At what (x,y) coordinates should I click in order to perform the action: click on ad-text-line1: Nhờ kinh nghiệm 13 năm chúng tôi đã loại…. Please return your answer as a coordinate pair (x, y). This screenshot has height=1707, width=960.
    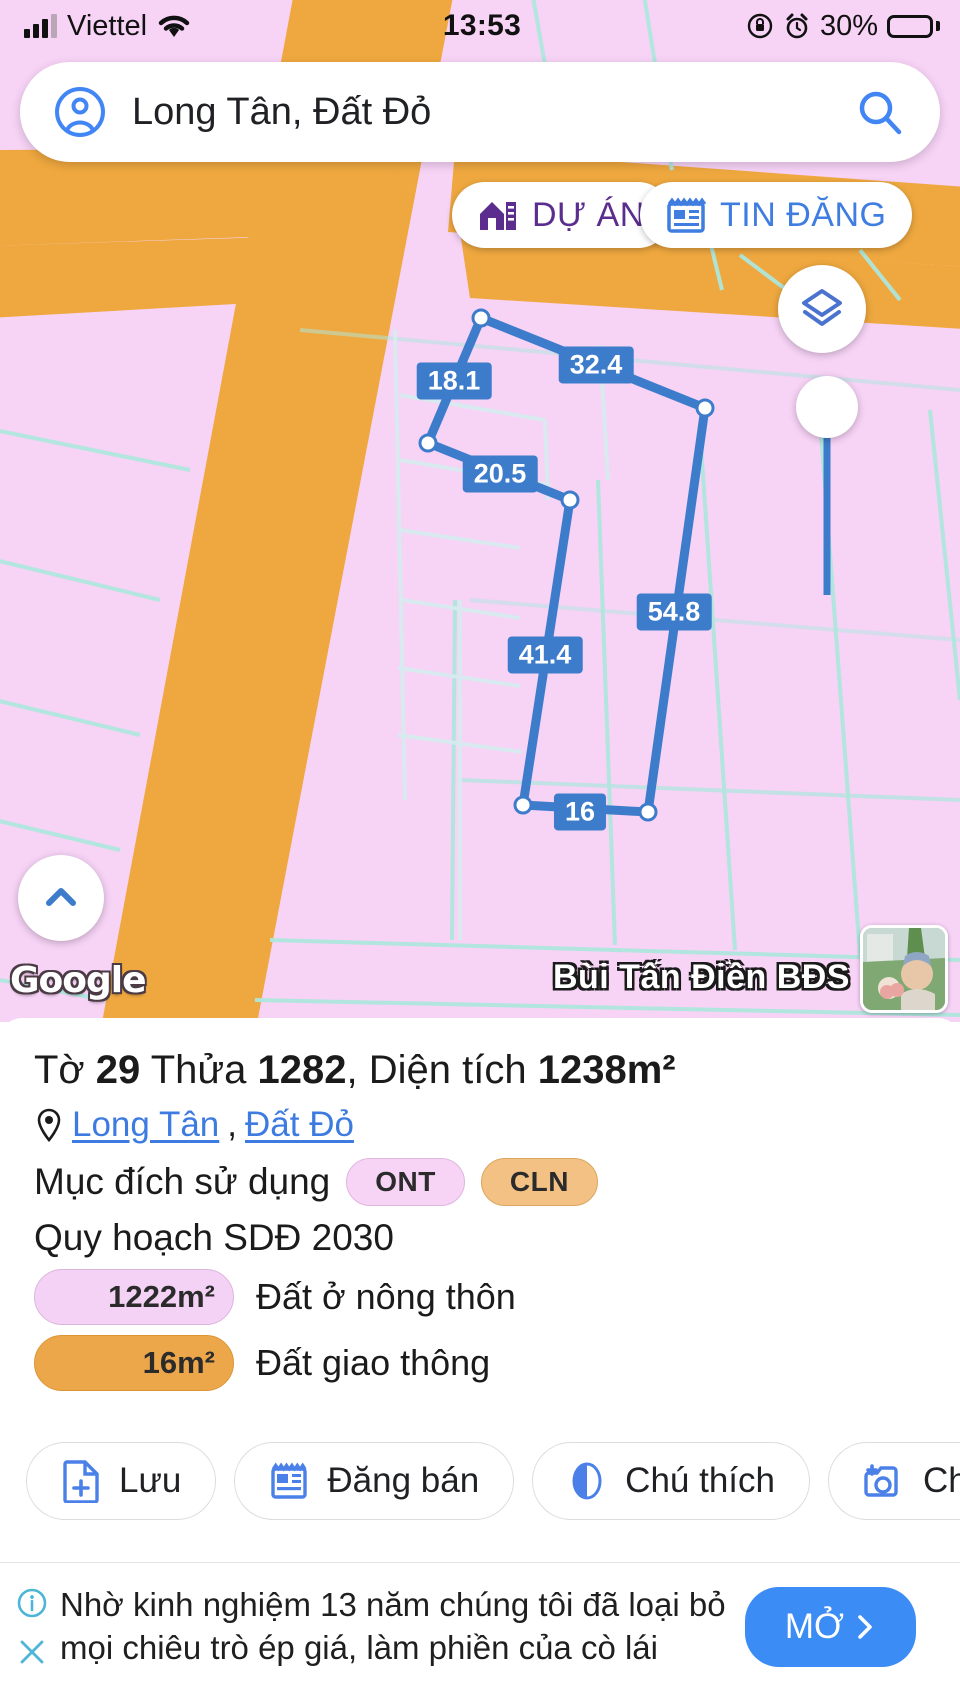
    Looking at the image, I should click on (393, 1604).